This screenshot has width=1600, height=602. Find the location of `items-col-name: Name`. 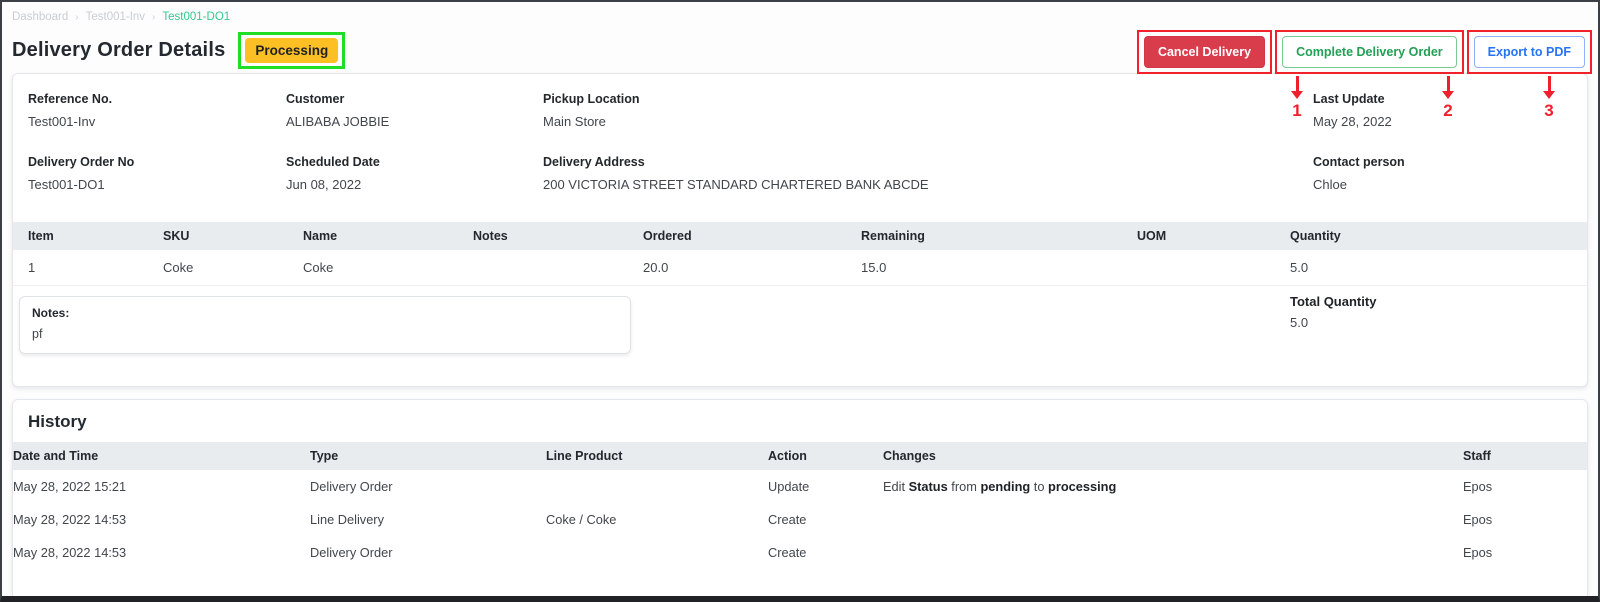

items-col-name: Name is located at coordinates (388, 236).